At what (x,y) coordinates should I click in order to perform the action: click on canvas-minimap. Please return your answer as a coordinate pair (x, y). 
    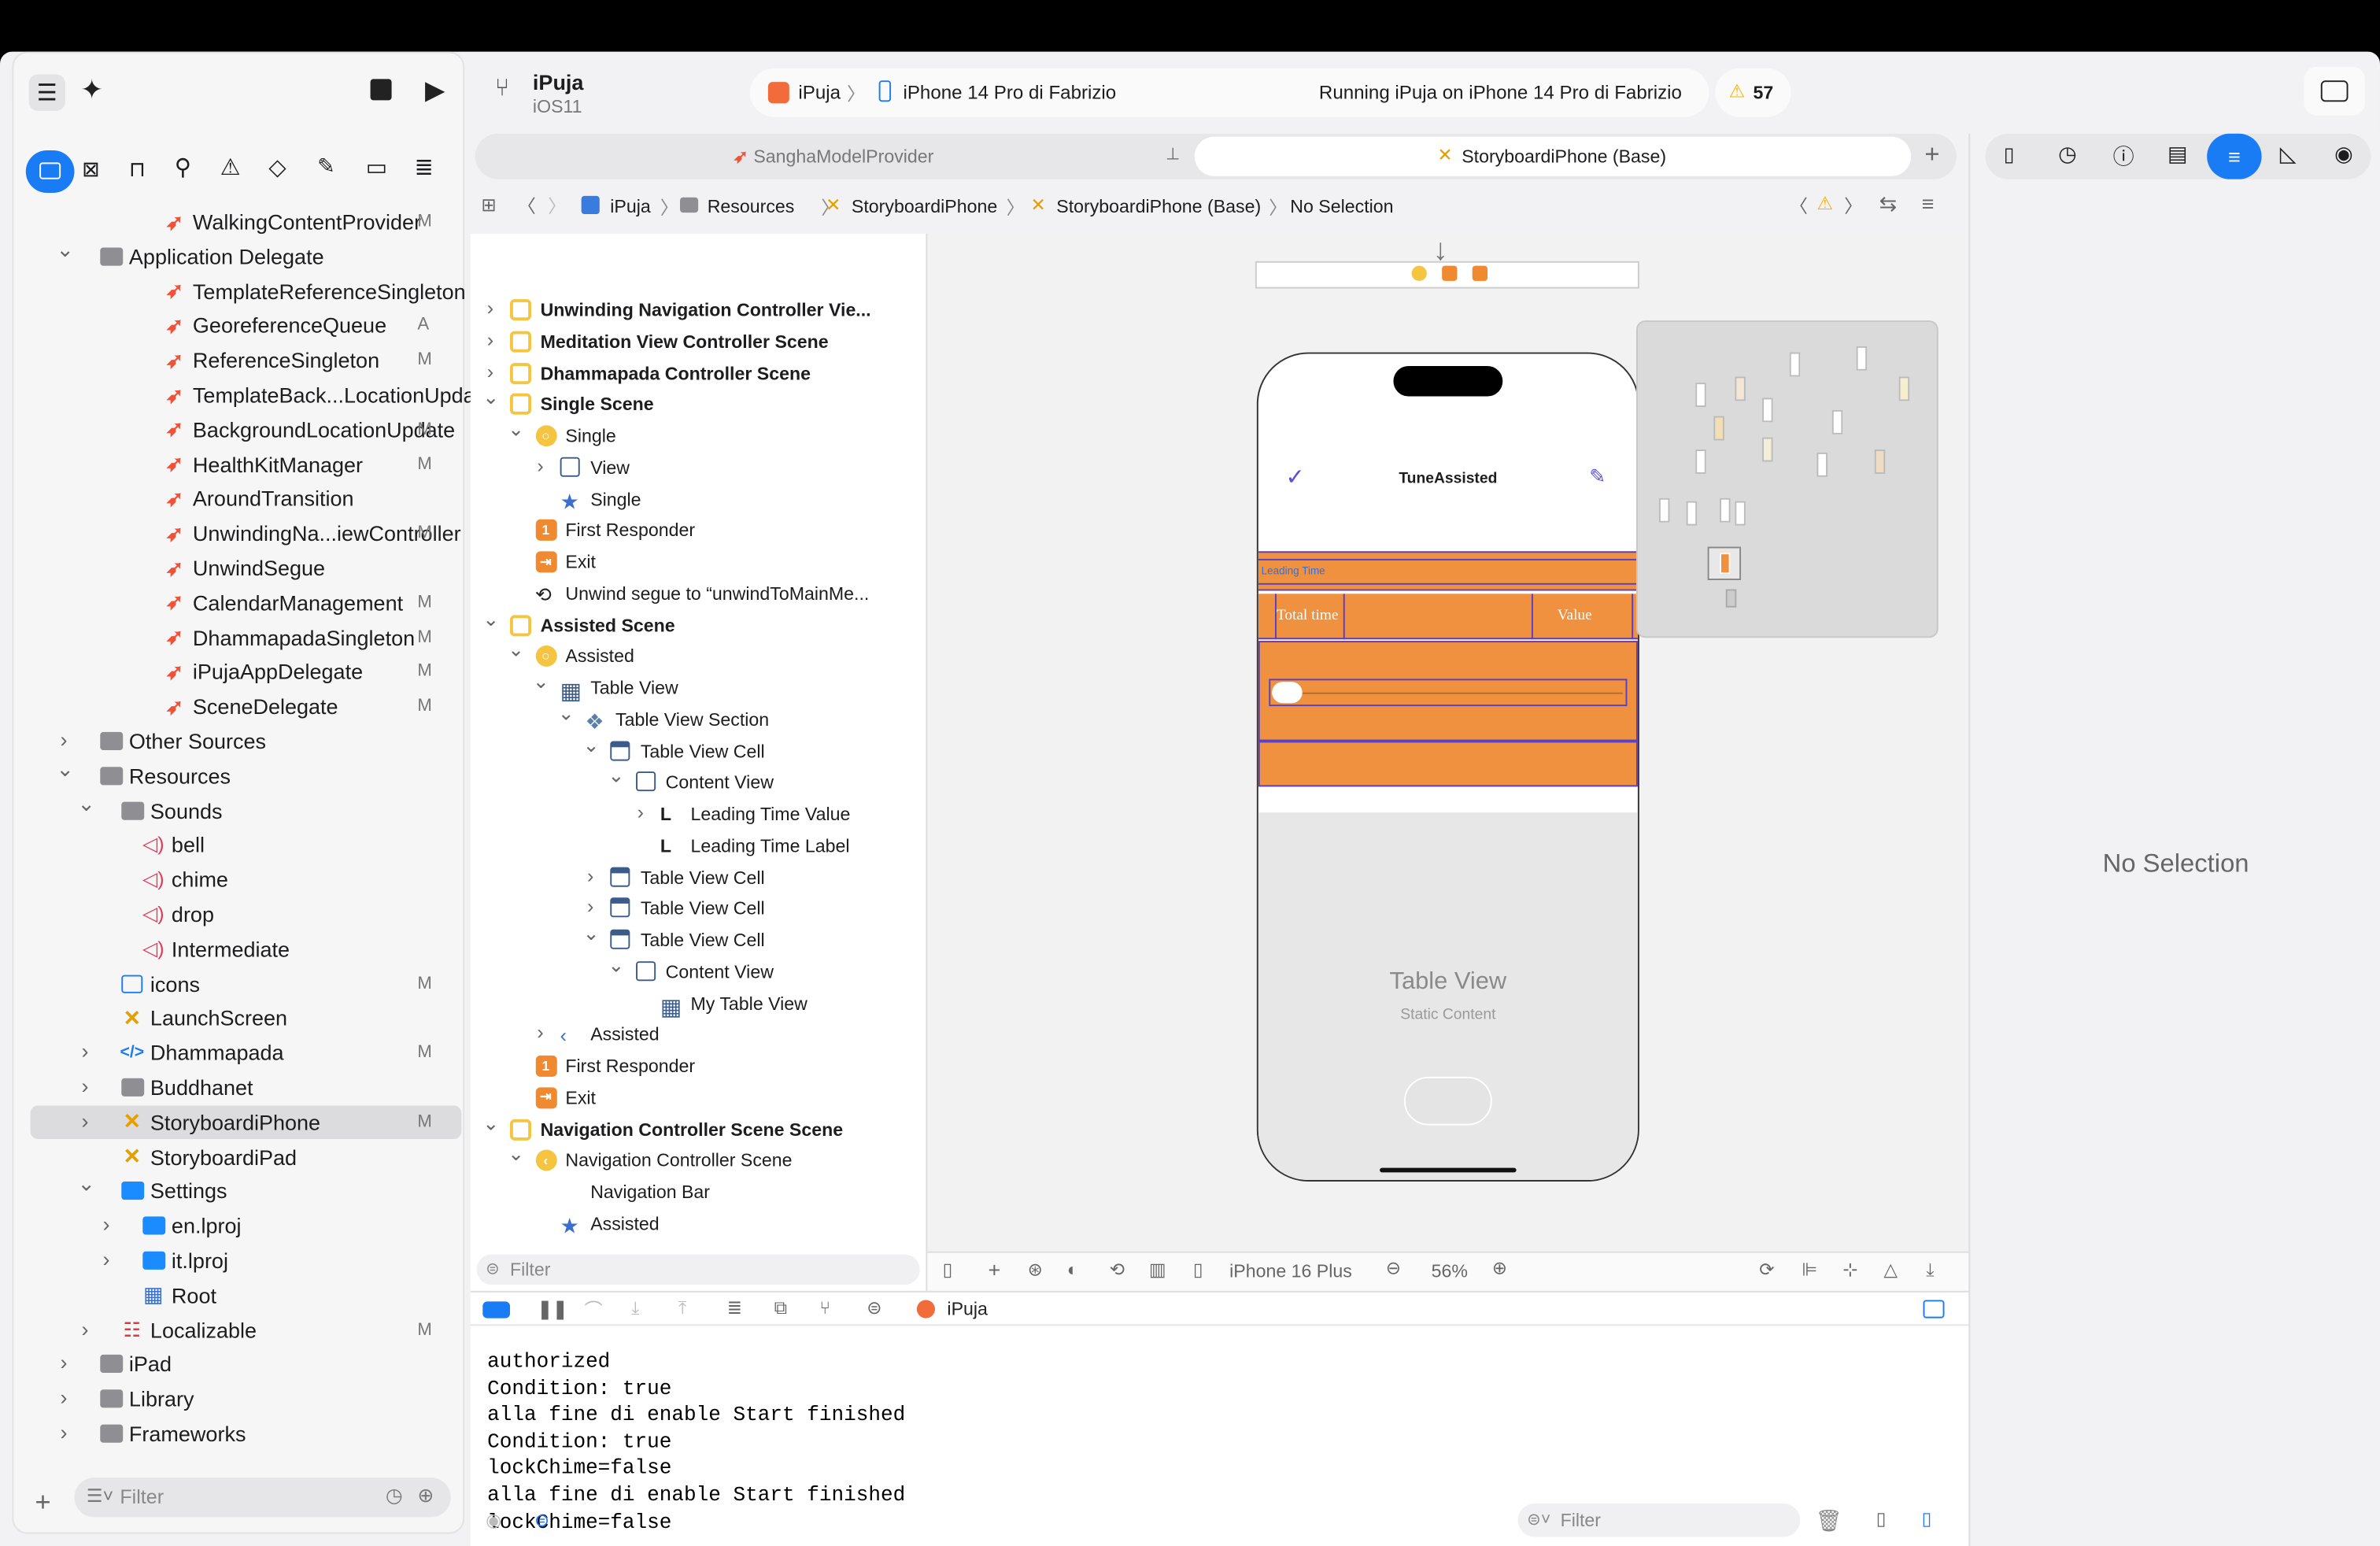
    Looking at the image, I should click on (1787, 479).